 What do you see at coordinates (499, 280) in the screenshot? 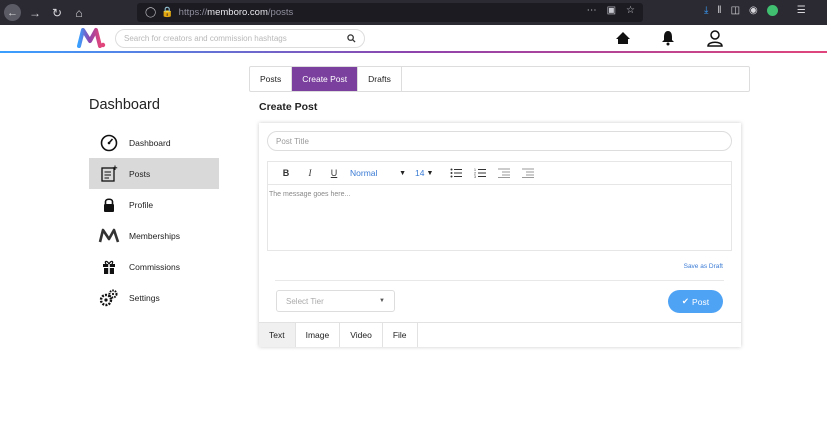
I see `divider` at bounding box center [499, 280].